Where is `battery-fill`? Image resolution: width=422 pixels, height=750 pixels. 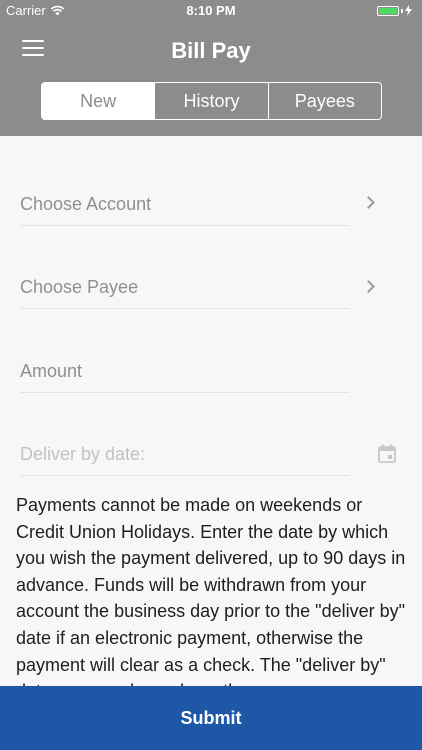
battery-fill is located at coordinates (388, 10).